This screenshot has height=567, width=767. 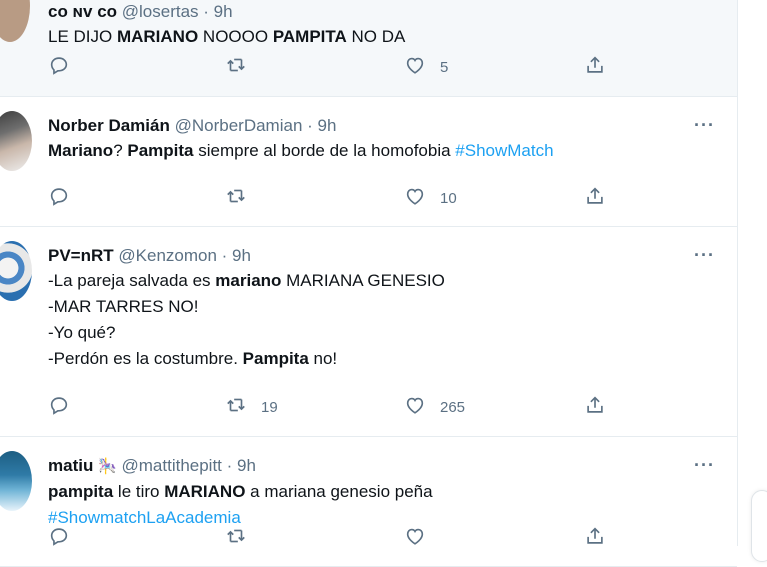 What do you see at coordinates (434, 407) in the screenshot?
I see `like-button: 265` at bounding box center [434, 407].